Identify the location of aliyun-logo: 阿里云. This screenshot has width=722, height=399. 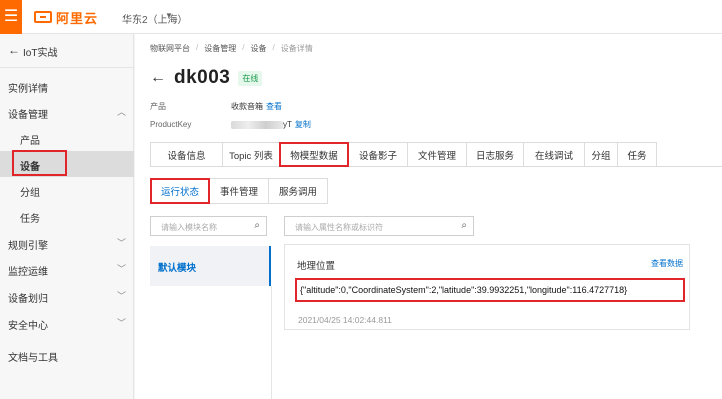
(66, 17).